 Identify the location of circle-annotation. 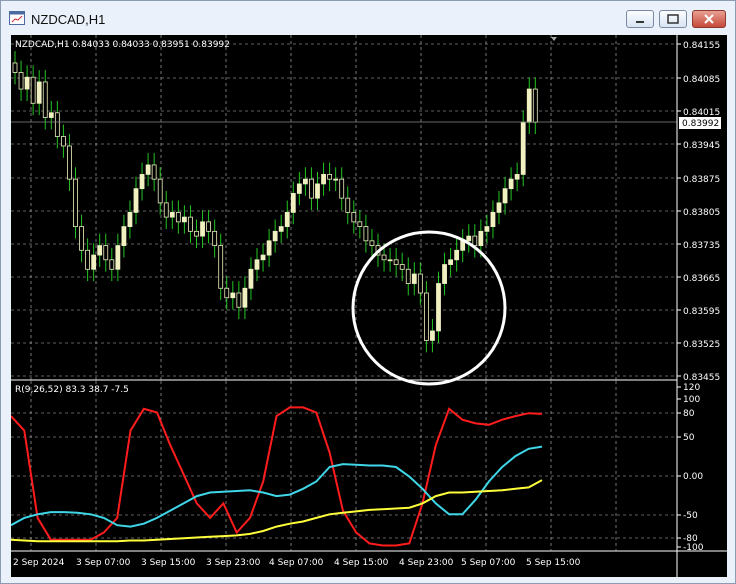
(429, 308).